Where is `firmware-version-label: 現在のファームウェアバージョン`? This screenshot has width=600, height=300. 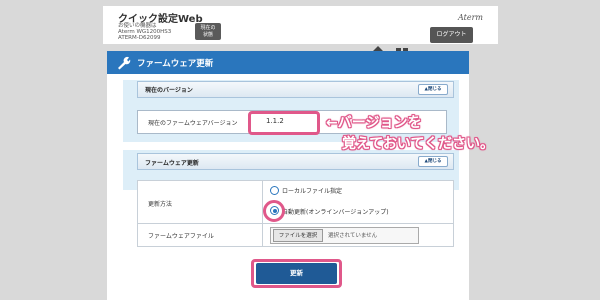
firmware-version-label: 現在のファームウェアバージョン is located at coordinates (193, 123).